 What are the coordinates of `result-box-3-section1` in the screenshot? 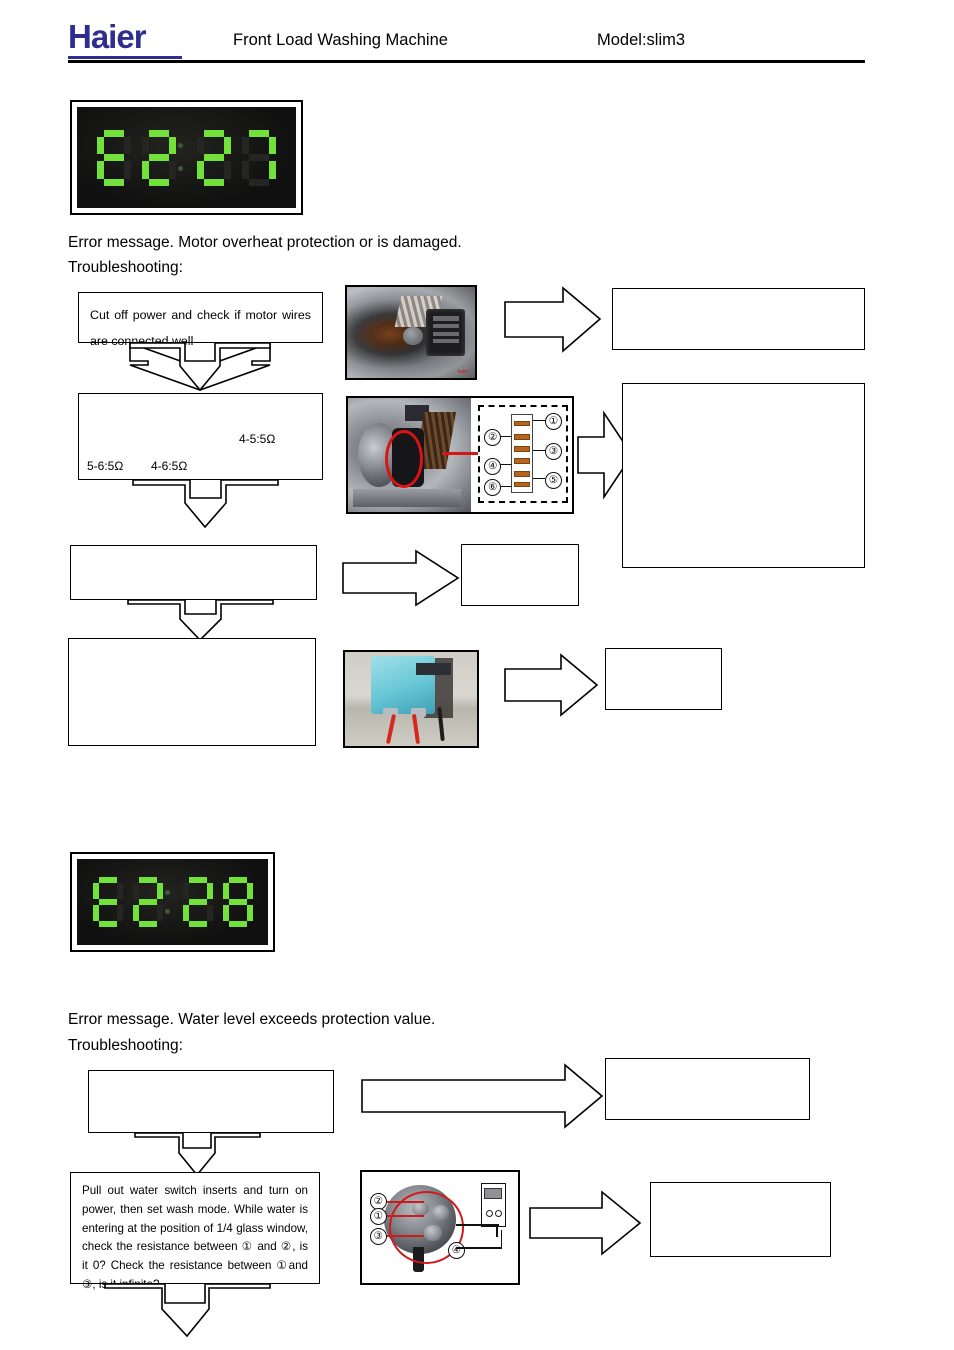 It's located at (520, 575).